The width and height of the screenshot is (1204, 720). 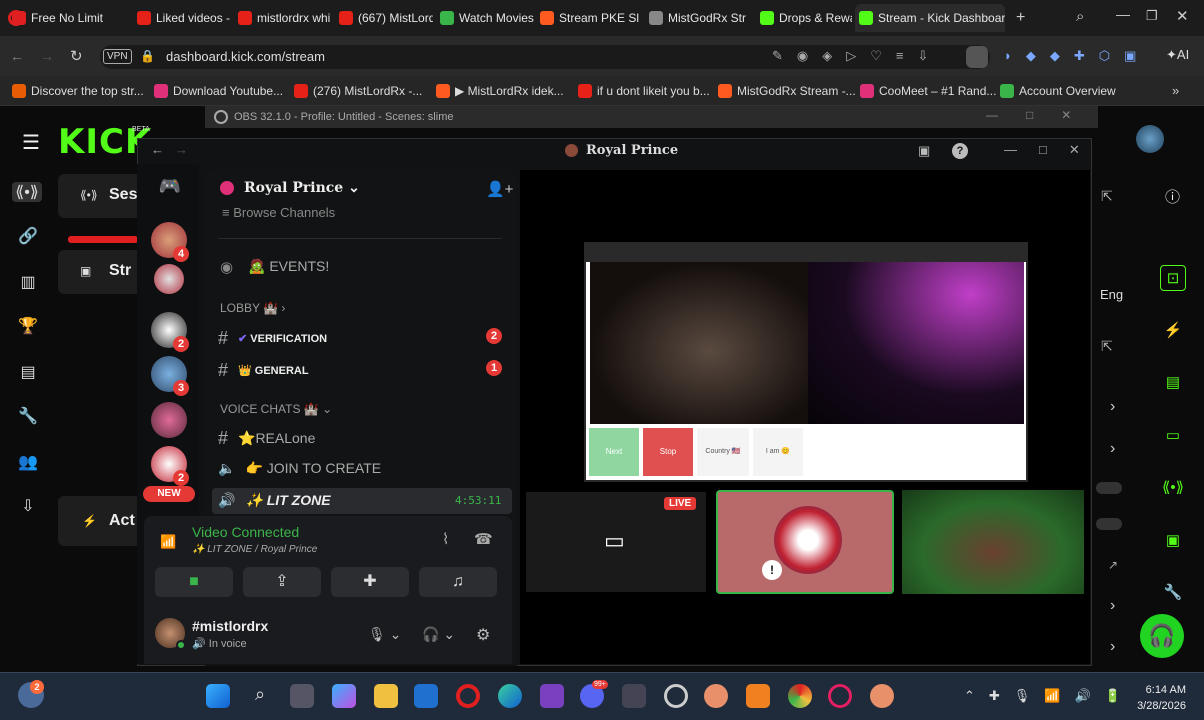 What do you see at coordinates (28, 416) in the screenshot?
I see `tools-icon: 🔧` at bounding box center [28, 416].